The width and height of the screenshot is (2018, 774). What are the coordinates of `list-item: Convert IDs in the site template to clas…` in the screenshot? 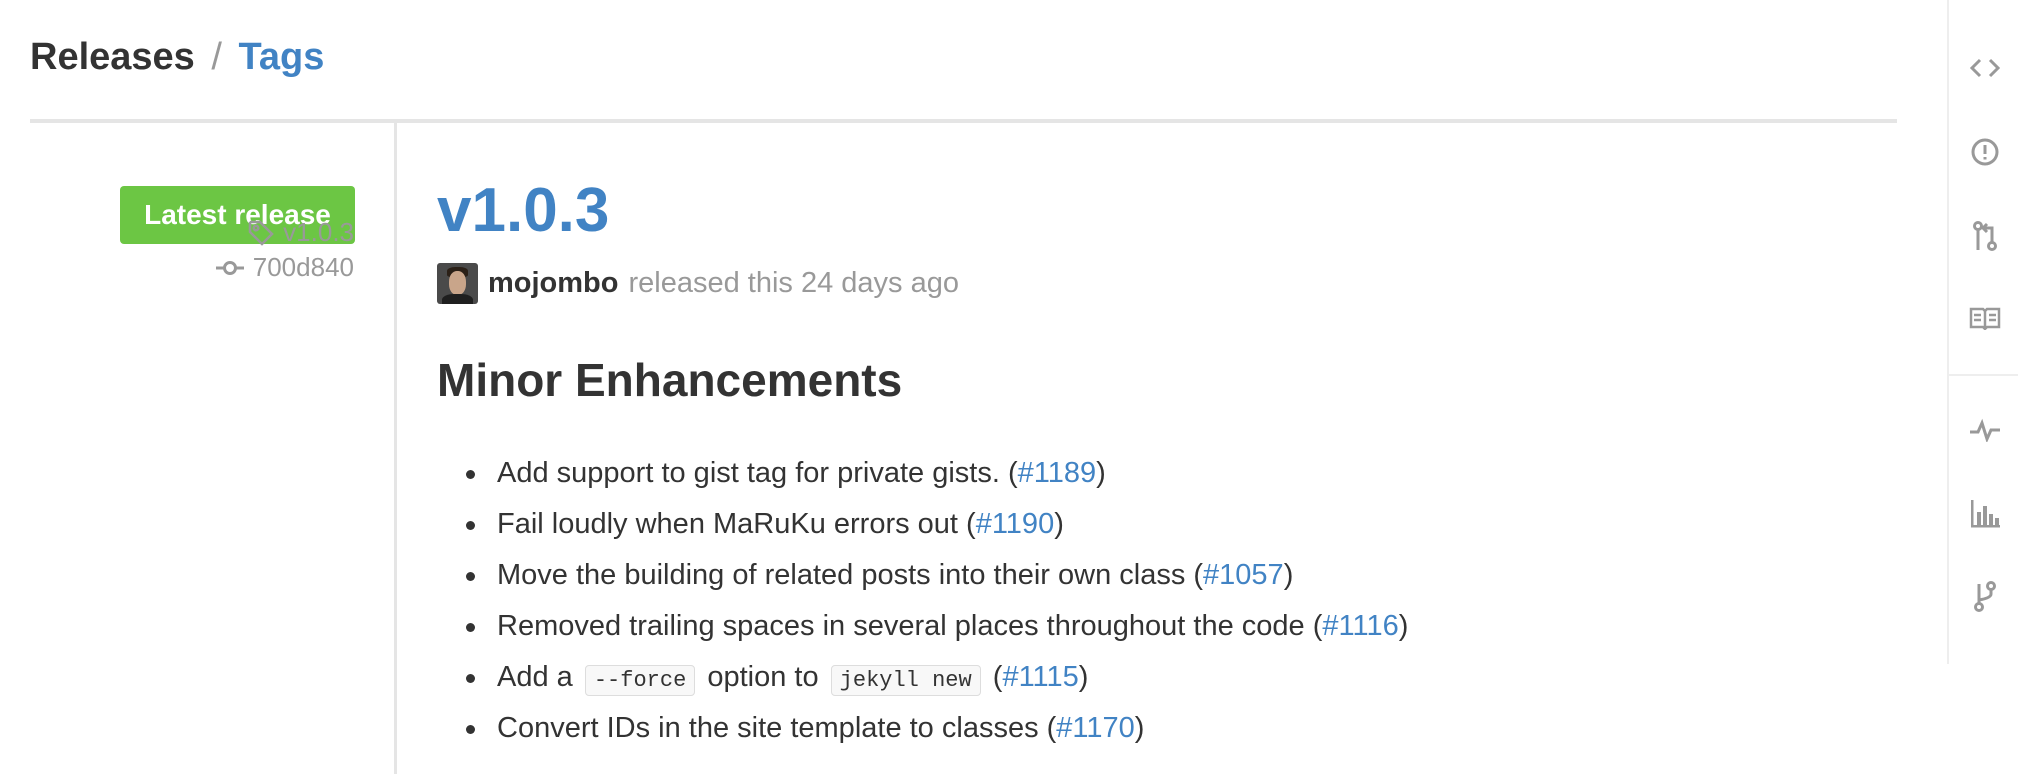 It's located at (922, 728).